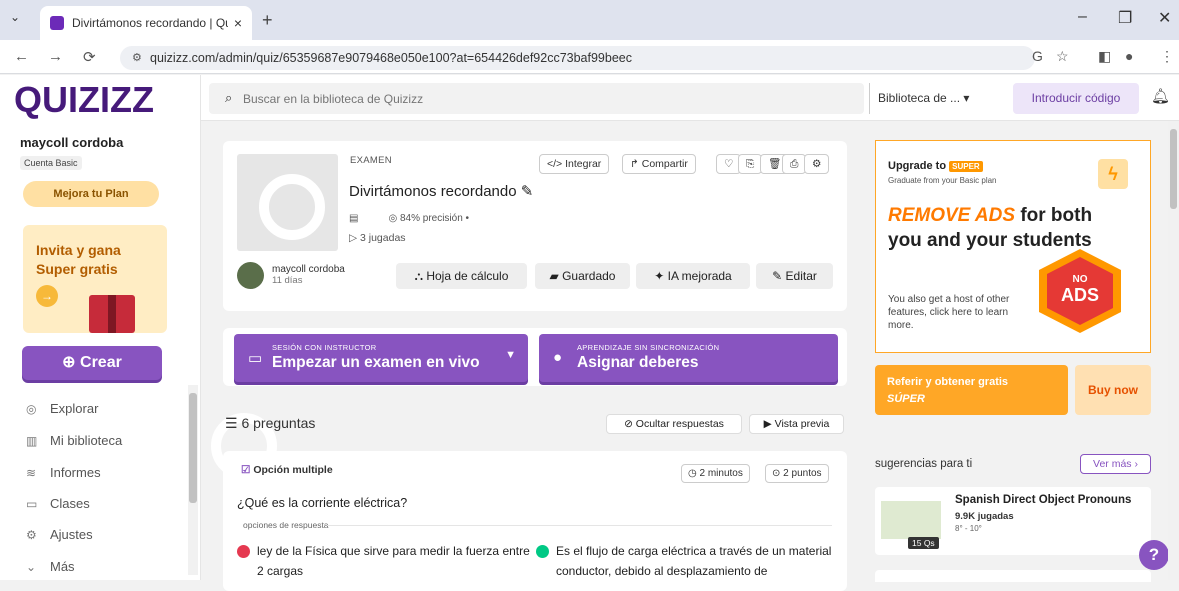 Image resolution: width=1179 pixels, height=591 pixels. I want to click on google-icon: G, so click(1037, 56).